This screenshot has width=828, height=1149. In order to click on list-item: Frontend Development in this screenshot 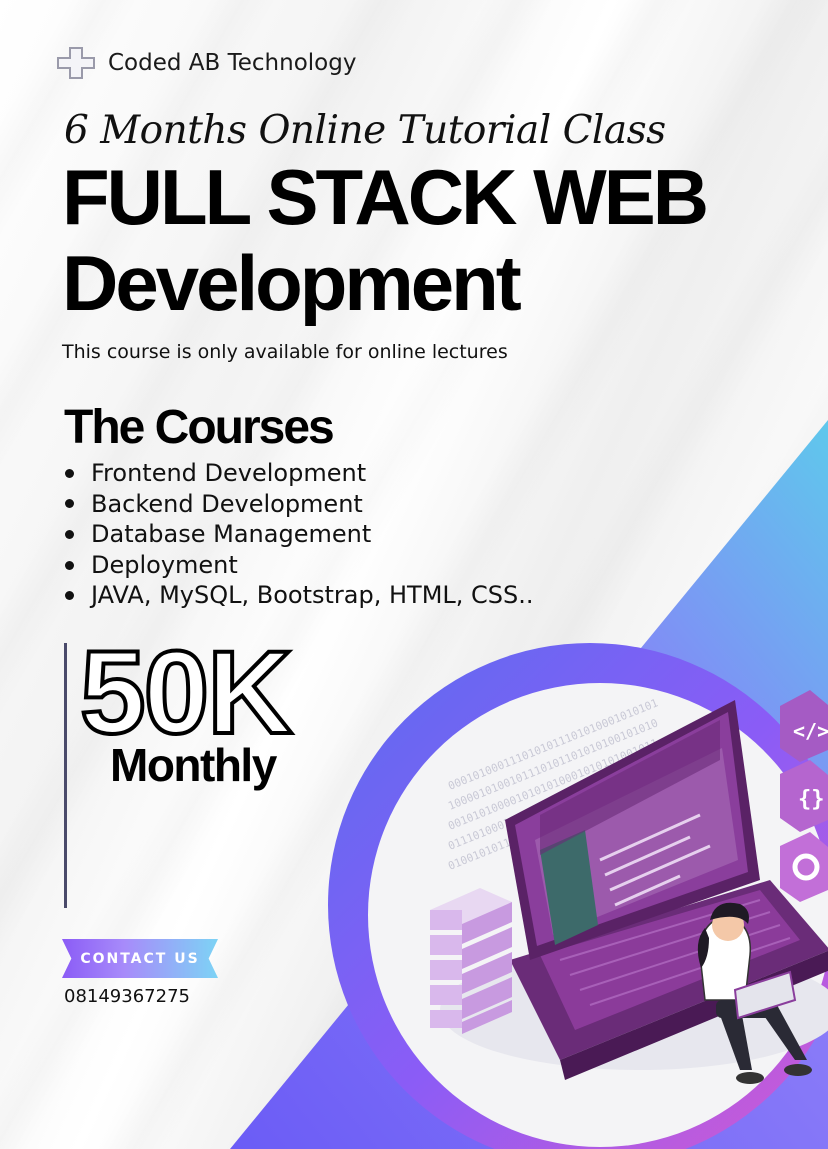, I will do `click(298, 473)`.